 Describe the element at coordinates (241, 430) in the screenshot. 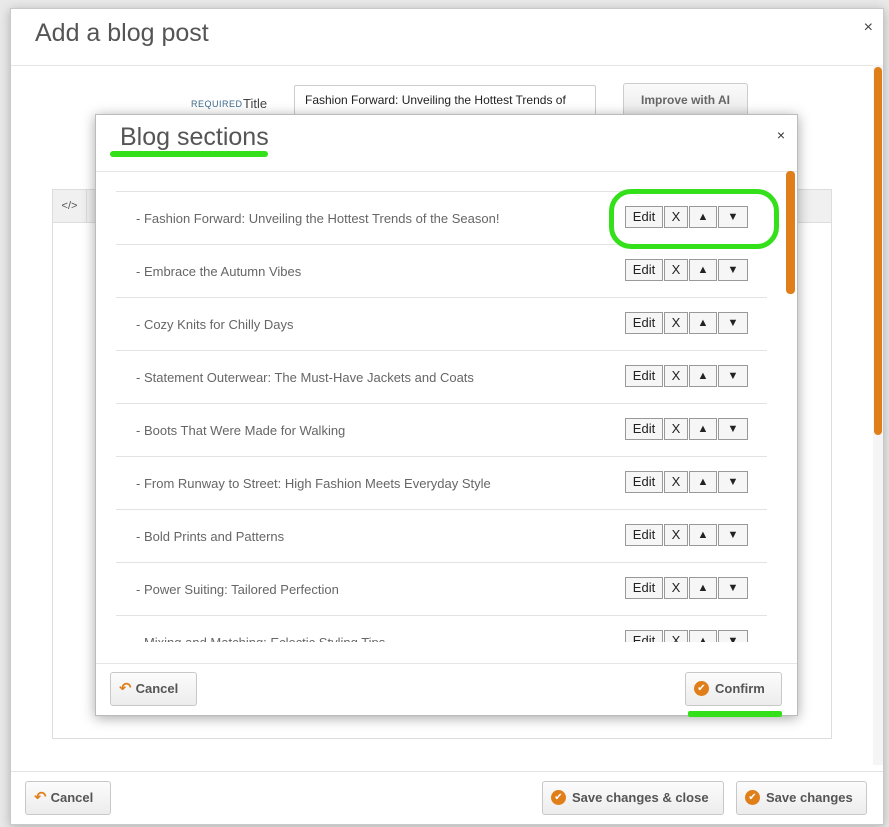

I see `section-title: - Boots That Were Made for Walking` at that location.